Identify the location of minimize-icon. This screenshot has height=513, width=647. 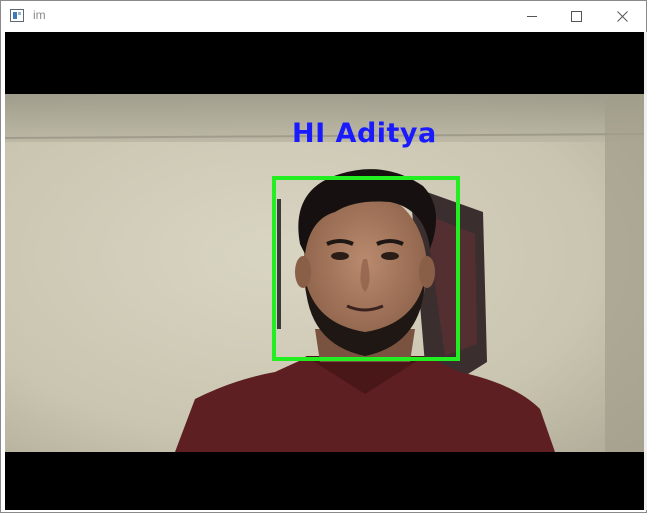
(532, 16).